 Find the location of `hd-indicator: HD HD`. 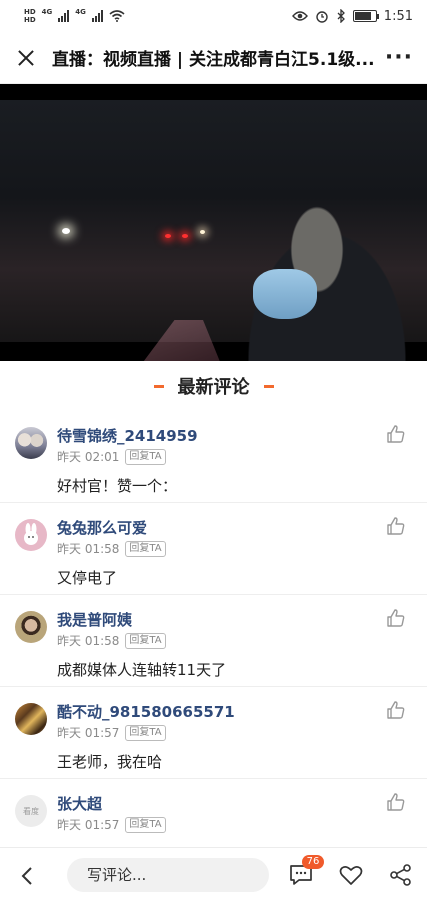

hd-indicator: HD HD is located at coordinates (30, 16).